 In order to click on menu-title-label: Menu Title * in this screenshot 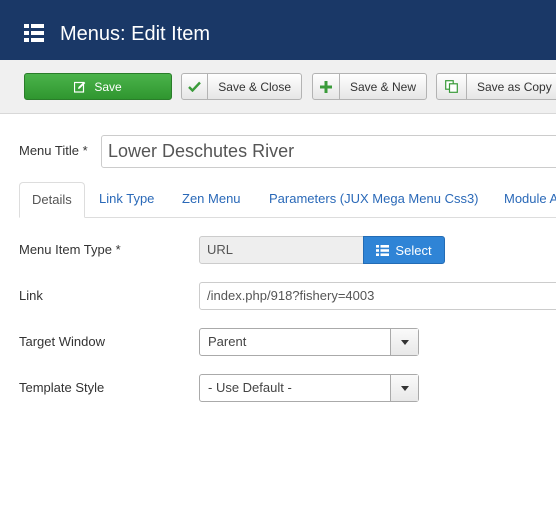, I will do `click(53, 150)`.